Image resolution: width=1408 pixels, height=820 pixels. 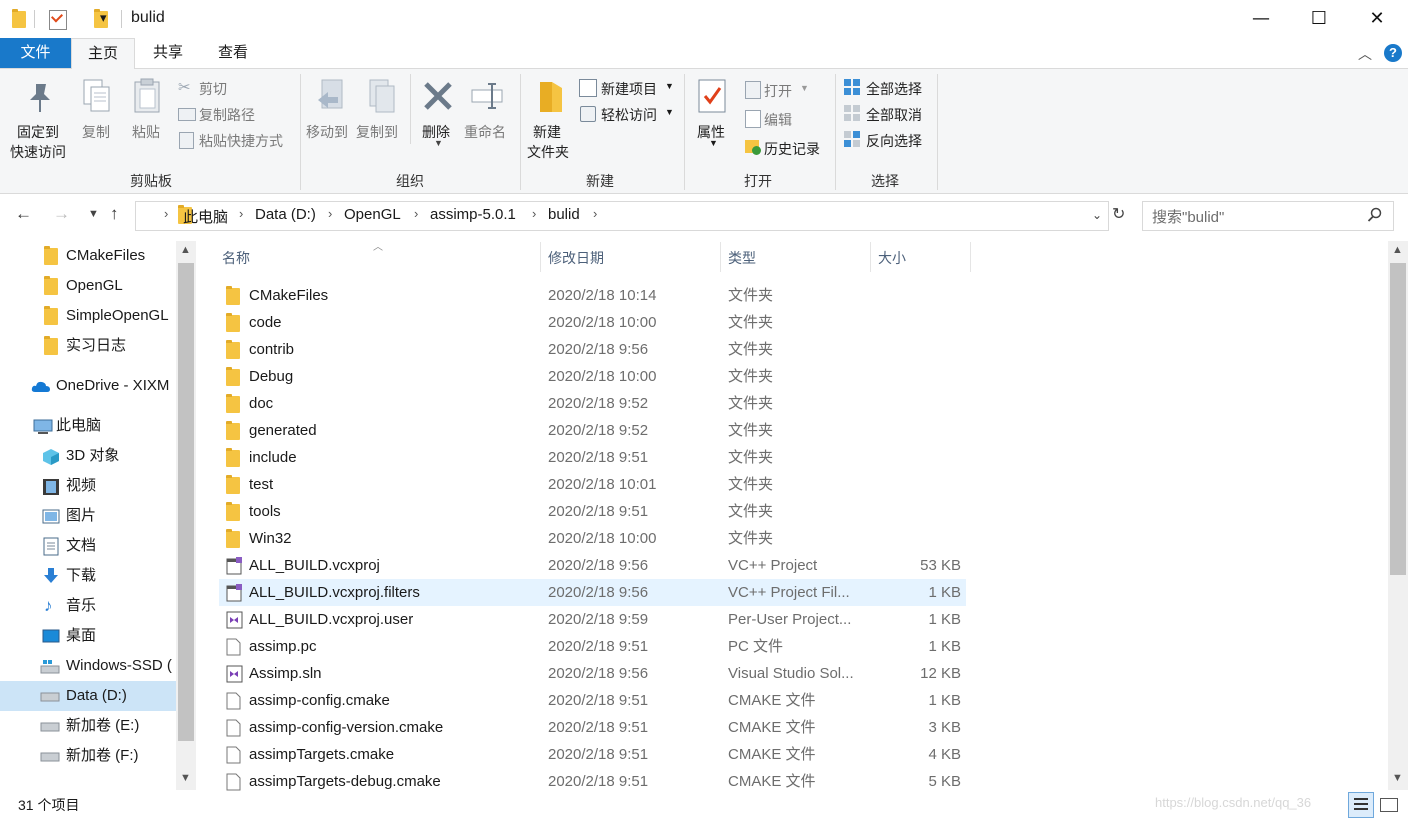 What do you see at coordinates (592, 511) in the screenshot?
I see `table-row: tools 2020/2/18 9:51 文件夹` at bounding box center [592, 511].